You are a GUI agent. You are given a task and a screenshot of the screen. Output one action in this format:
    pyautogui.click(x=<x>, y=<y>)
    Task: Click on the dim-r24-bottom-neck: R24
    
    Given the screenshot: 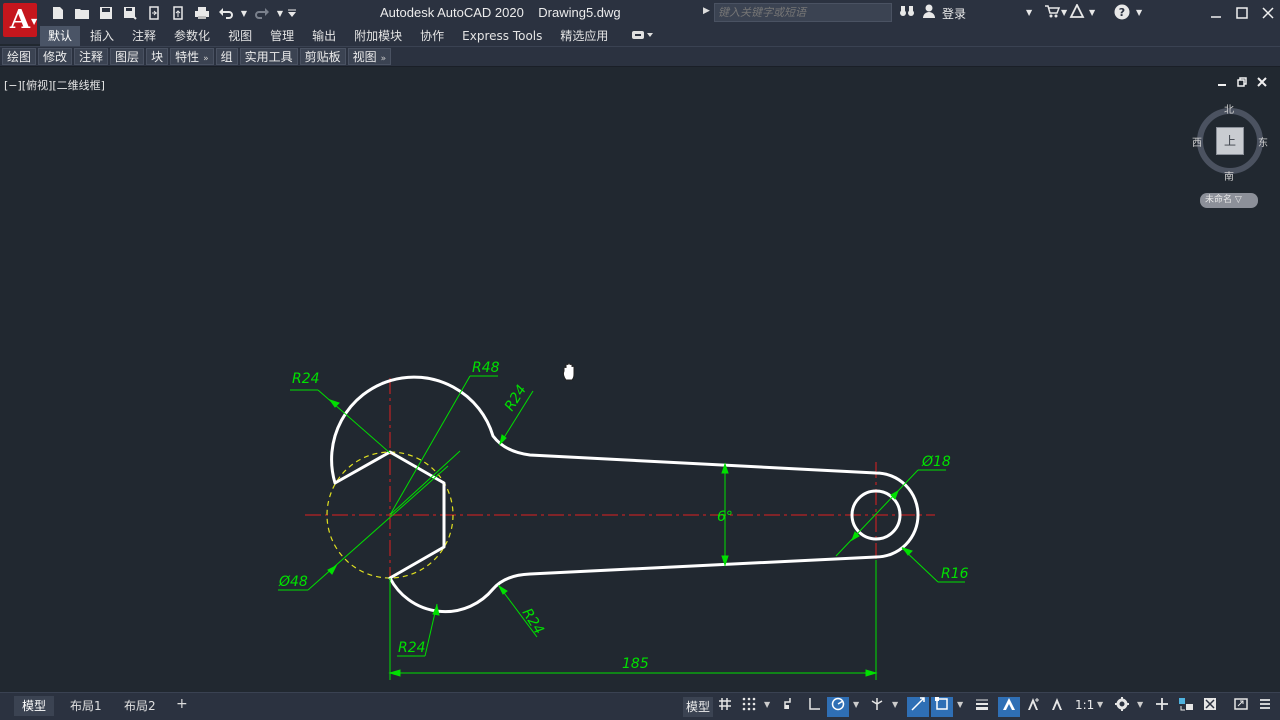 What is the action you would take?
    pyautogui.click(x=533, y=622)
    